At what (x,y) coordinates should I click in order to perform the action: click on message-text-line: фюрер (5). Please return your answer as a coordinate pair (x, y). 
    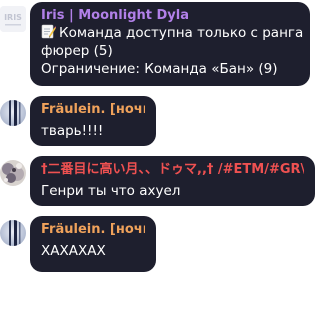
    Looking at the image, I should click on (77, 51).